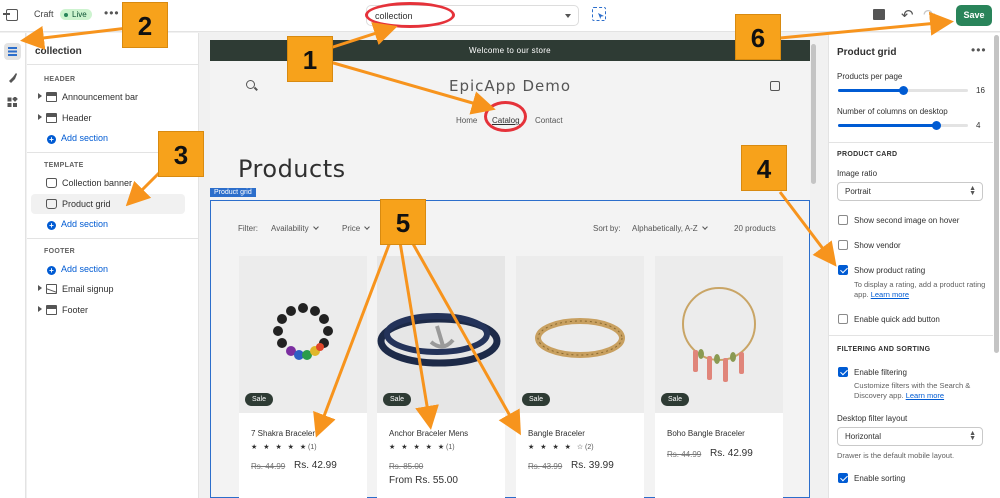 This screenshot has height=498, width=1000. What do you see at coordinates (843, 372) in the screenshot?
I see `enable-filtering-checkbox` at bounding box center [843, 372].